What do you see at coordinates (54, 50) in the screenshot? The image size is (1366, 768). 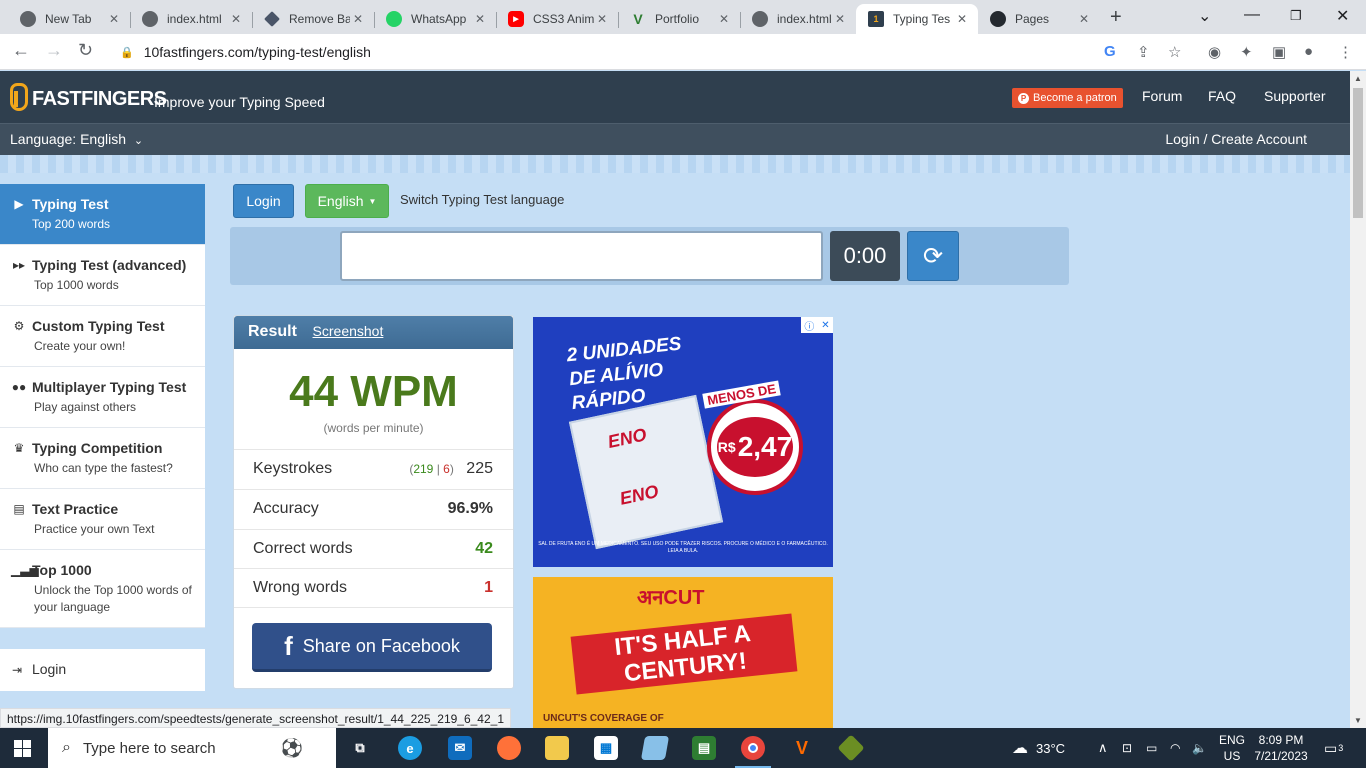 I see `forward-icon: →` at bounding box center [54, 50].